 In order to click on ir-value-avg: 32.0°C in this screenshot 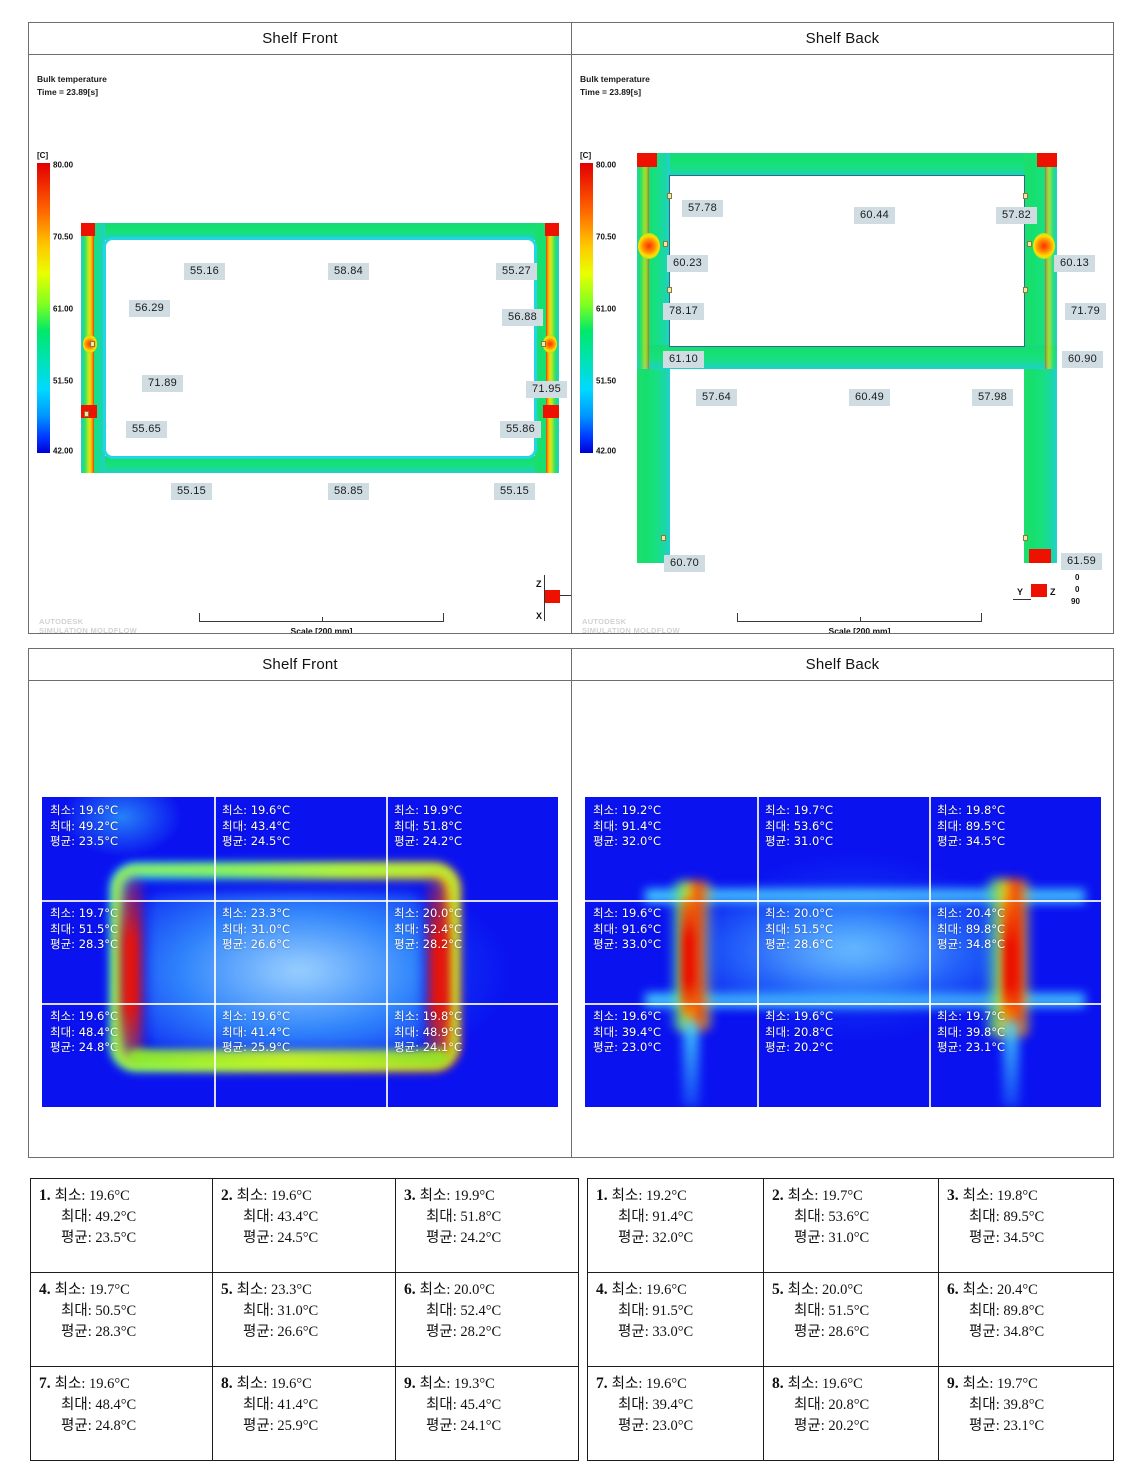, I will do `click(641, 841)`.